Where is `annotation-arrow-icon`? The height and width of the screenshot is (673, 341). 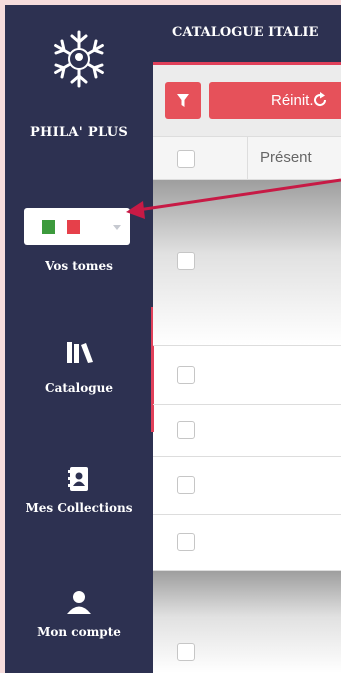
annotation-arrow-icon is located at coordinates (233, 198).